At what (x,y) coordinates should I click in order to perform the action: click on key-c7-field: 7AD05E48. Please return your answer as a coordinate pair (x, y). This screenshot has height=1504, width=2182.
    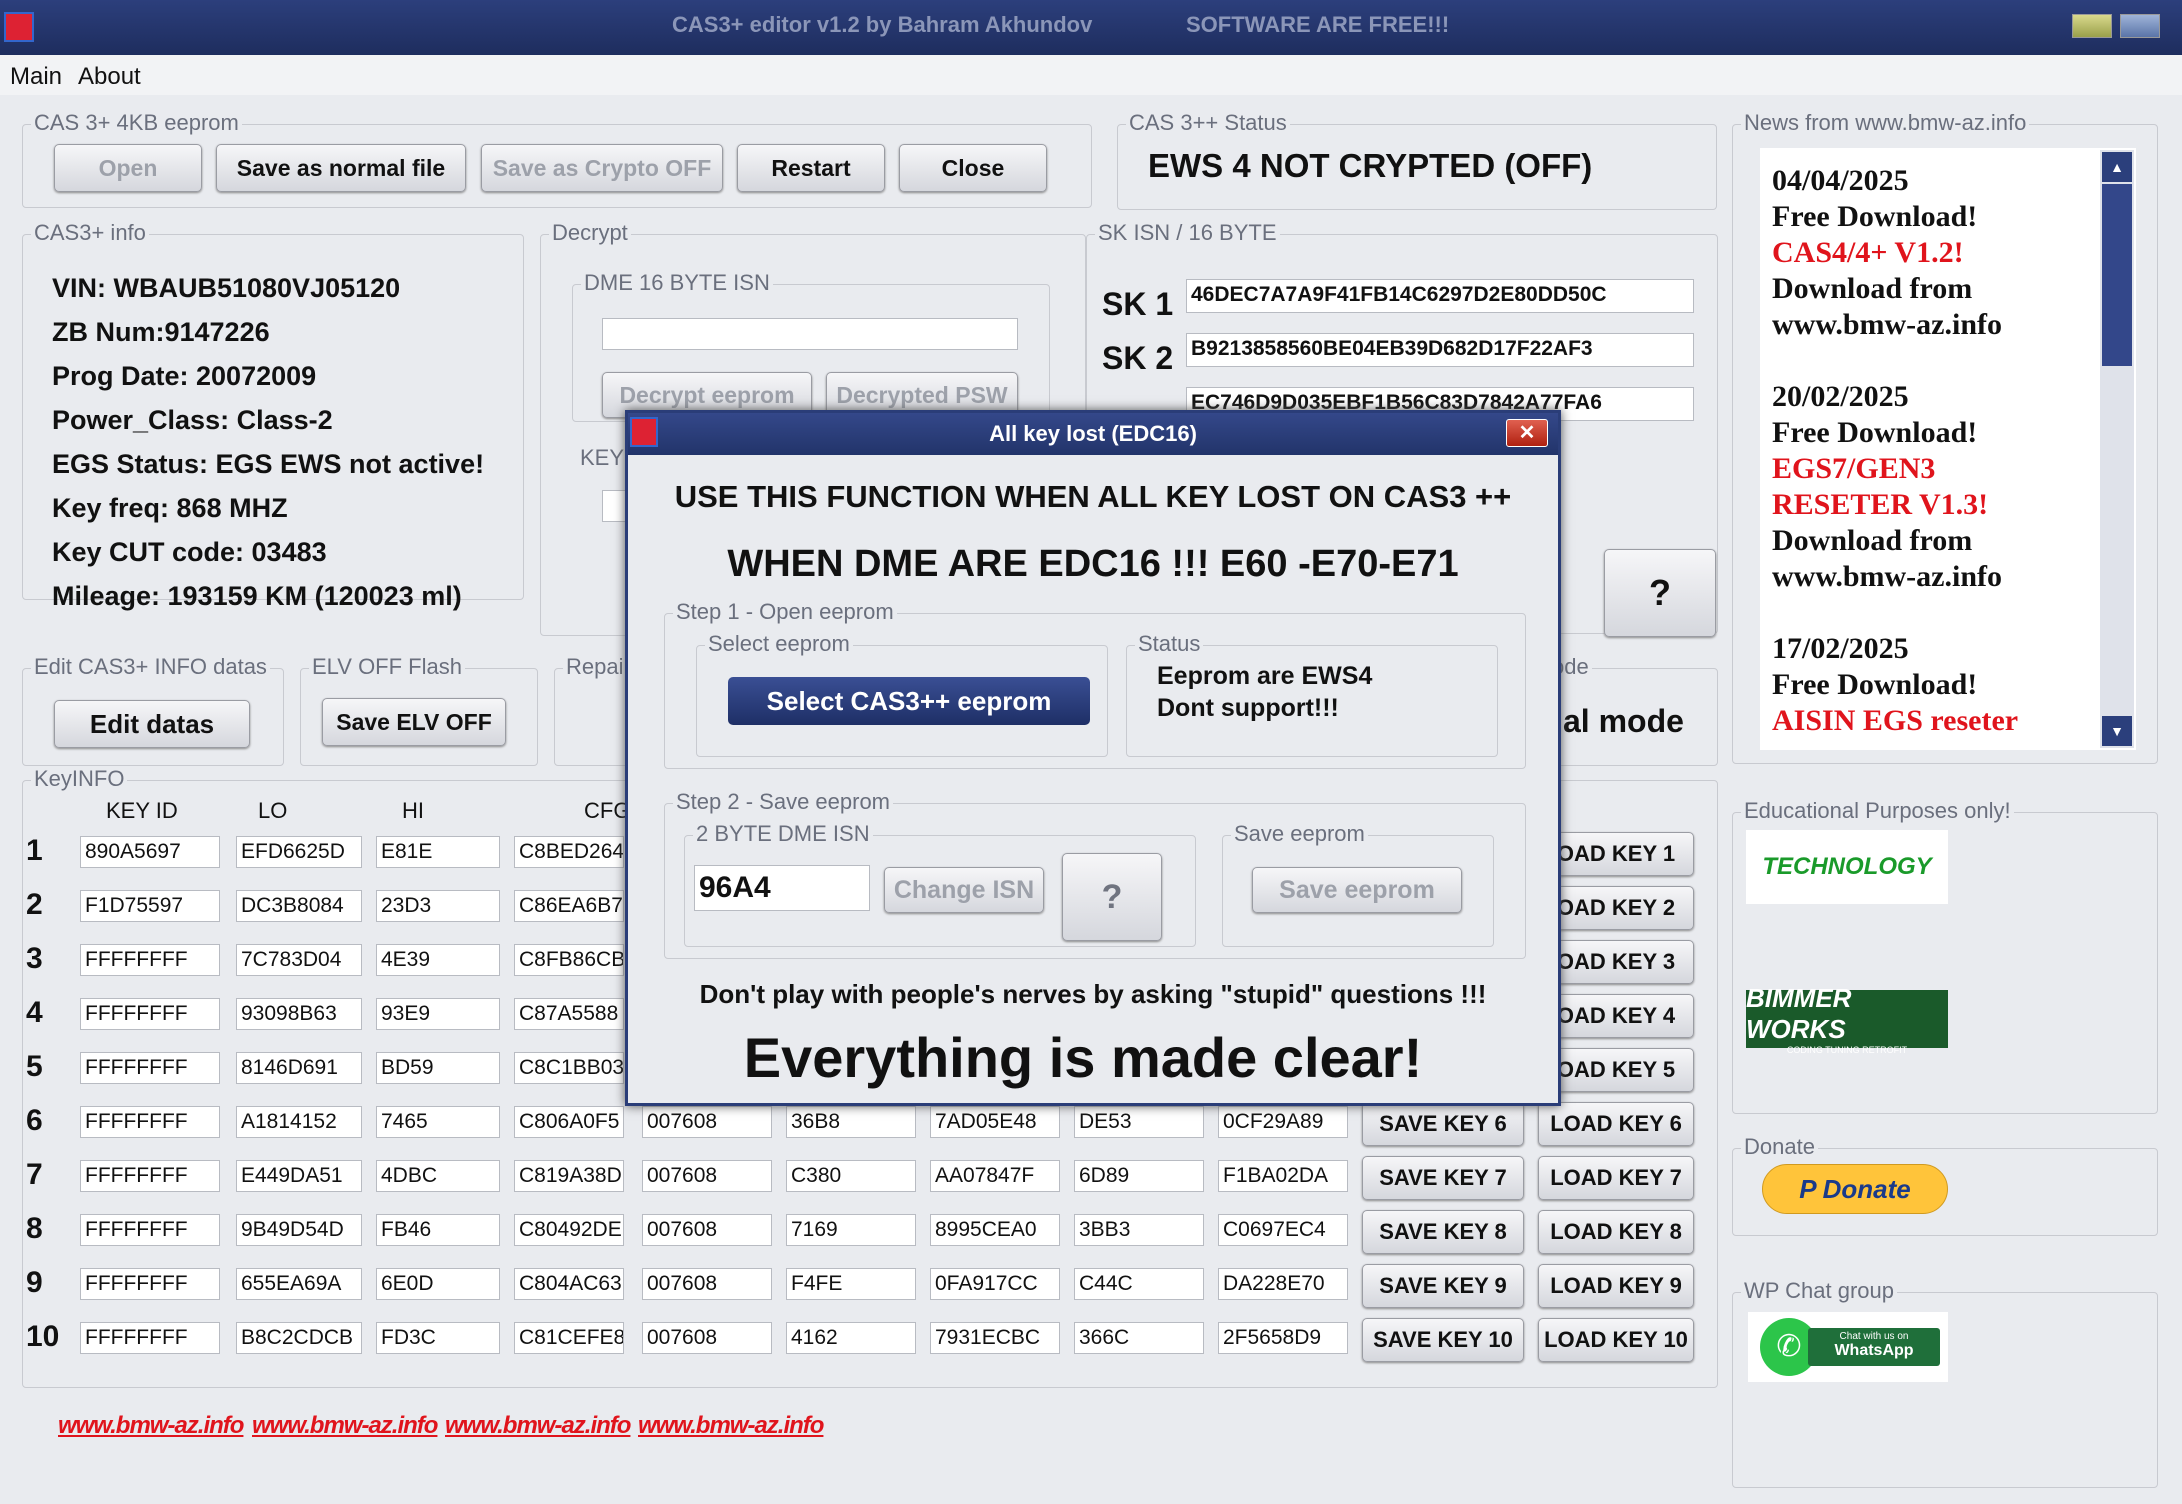
    Looking at the image, I should click on (995, 1122).